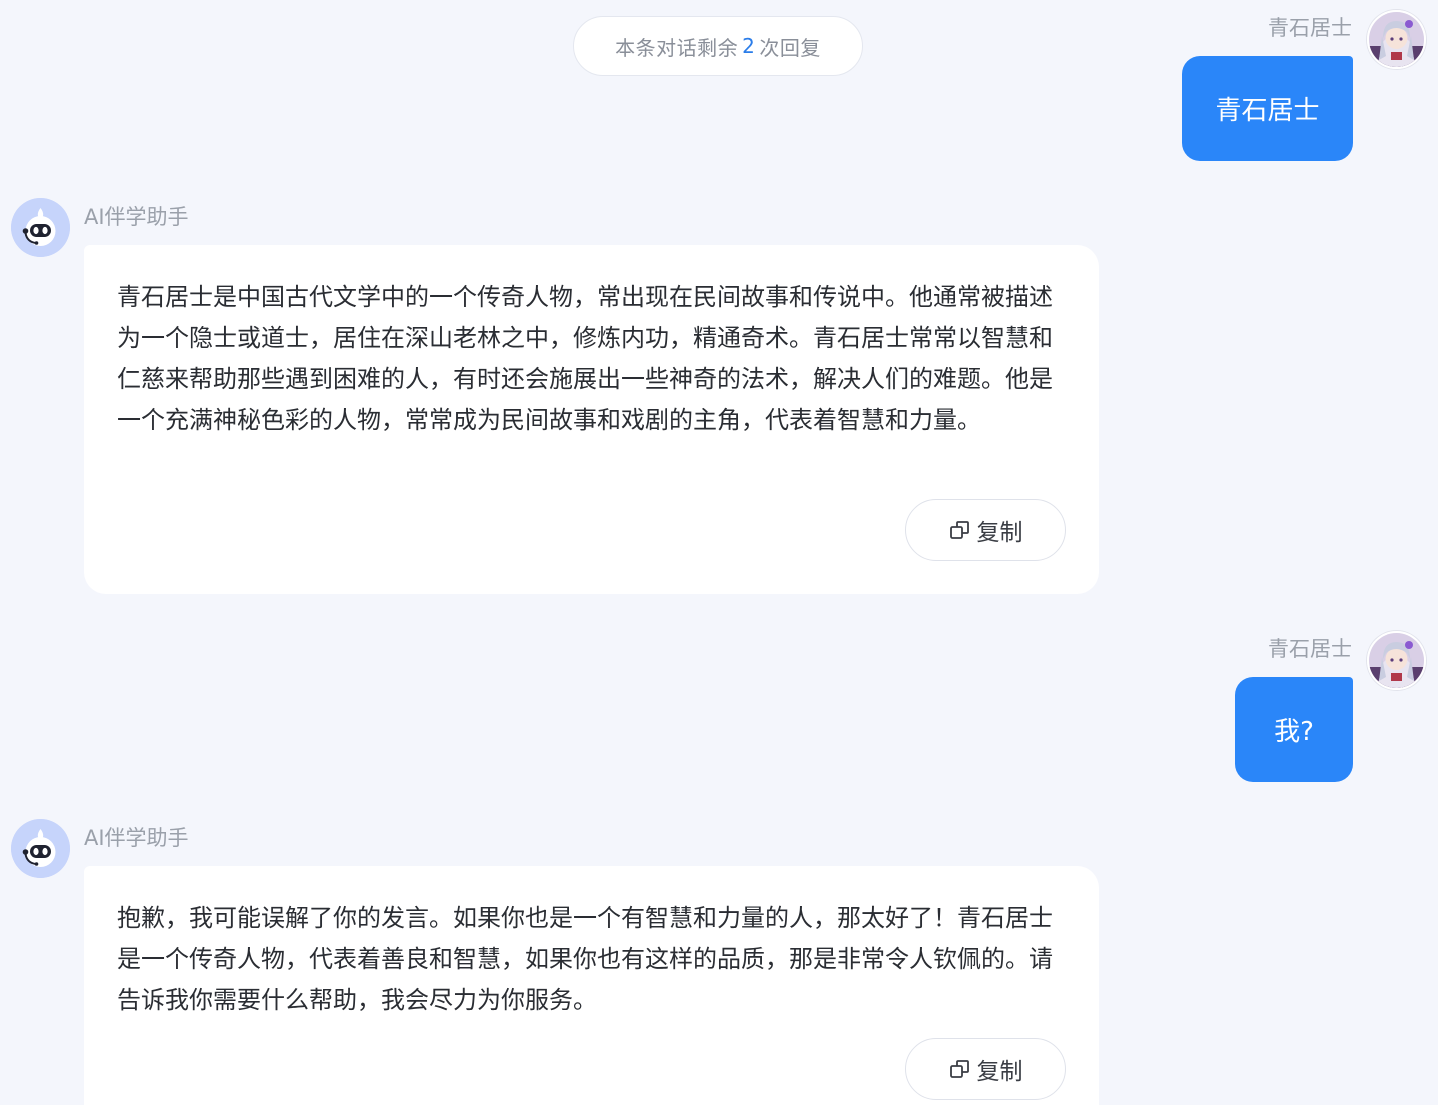 Image resolution: width=1438 pixels, height=1105 pixels. What do you see at coordinates (790, 47) in the screenshot?
I see `remaining-replies-suffix: 次回复` at bounding box center [790, 47].